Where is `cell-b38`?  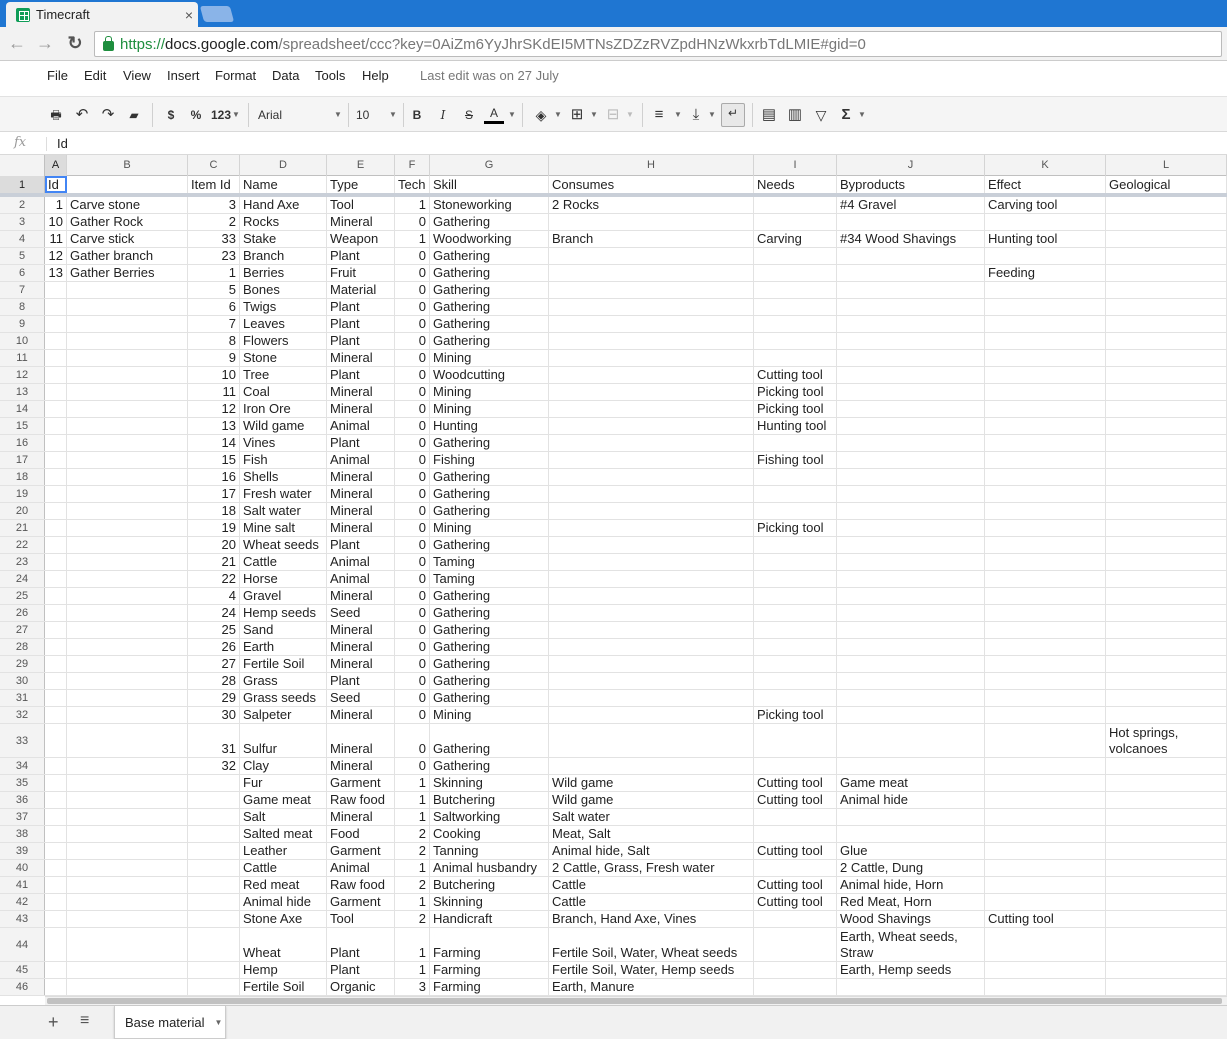
cell-b38 is located at coordinates (127, 834).